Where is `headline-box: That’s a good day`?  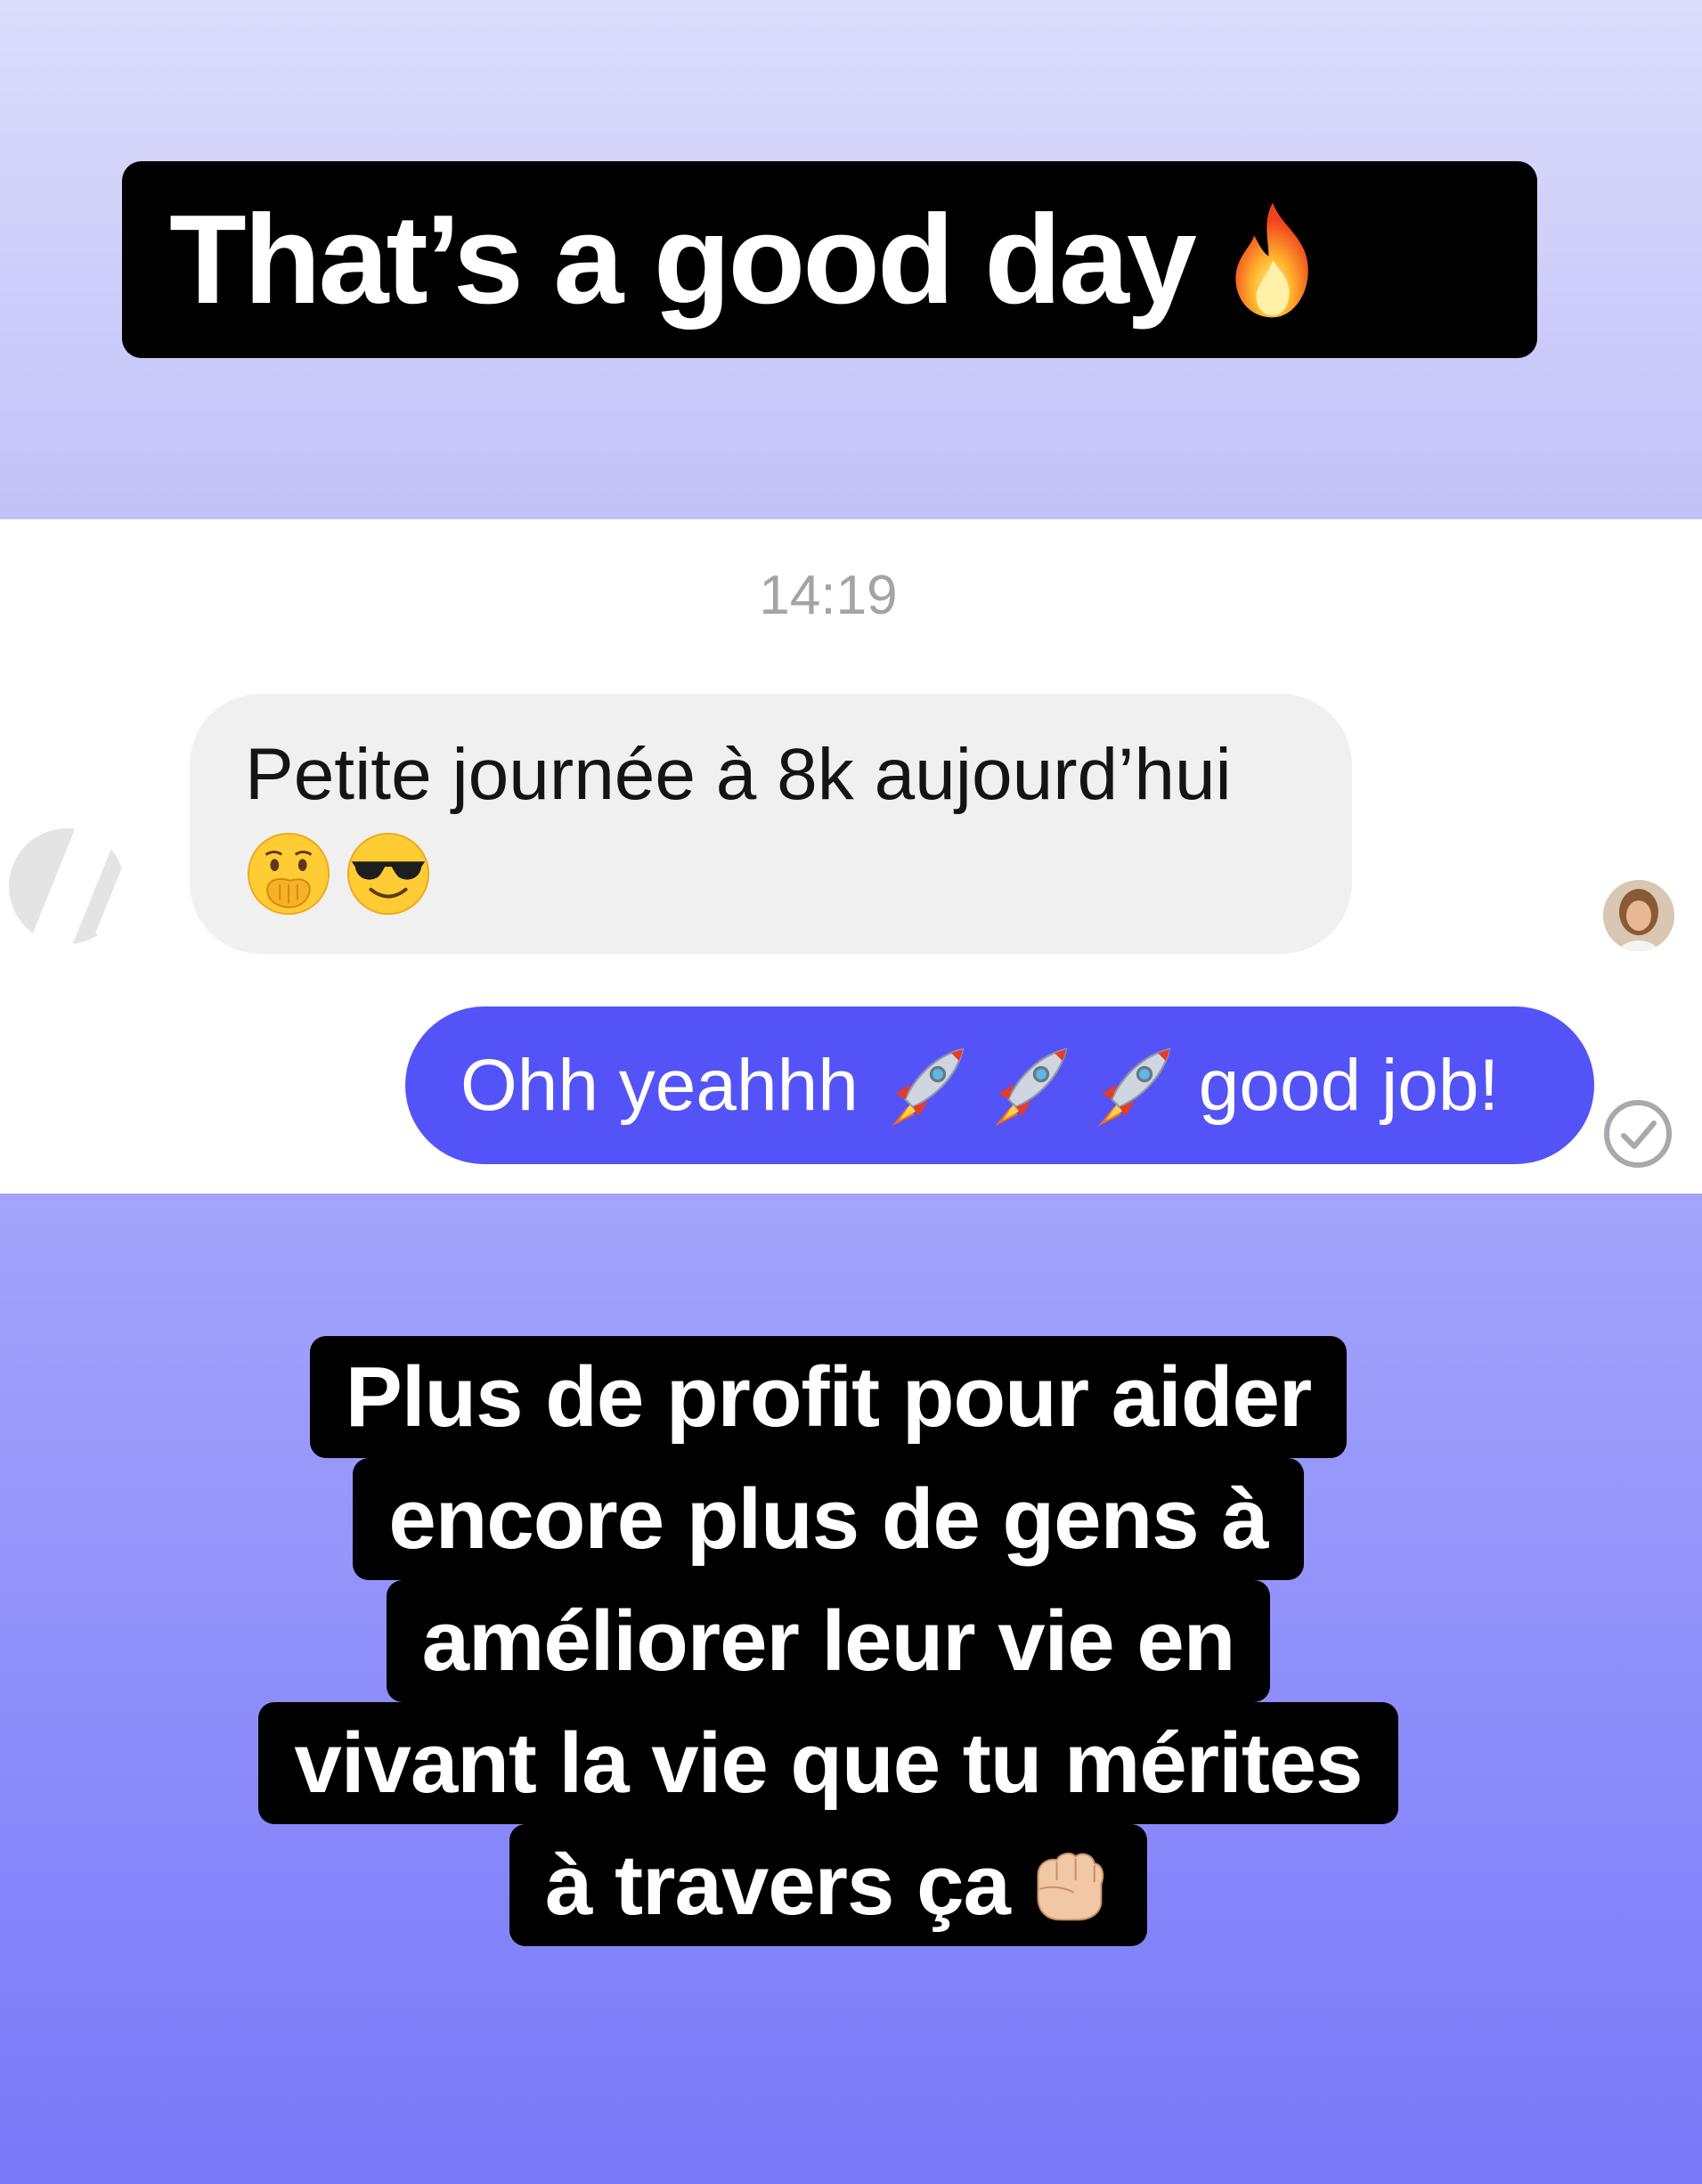
headline-box: That’s a good day is located at coordinates (829, 259).